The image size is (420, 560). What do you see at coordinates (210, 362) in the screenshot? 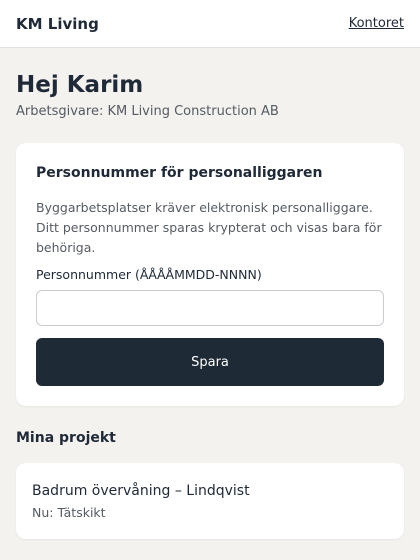
I see `save-button: Spara` at bounding box center [210, 362].